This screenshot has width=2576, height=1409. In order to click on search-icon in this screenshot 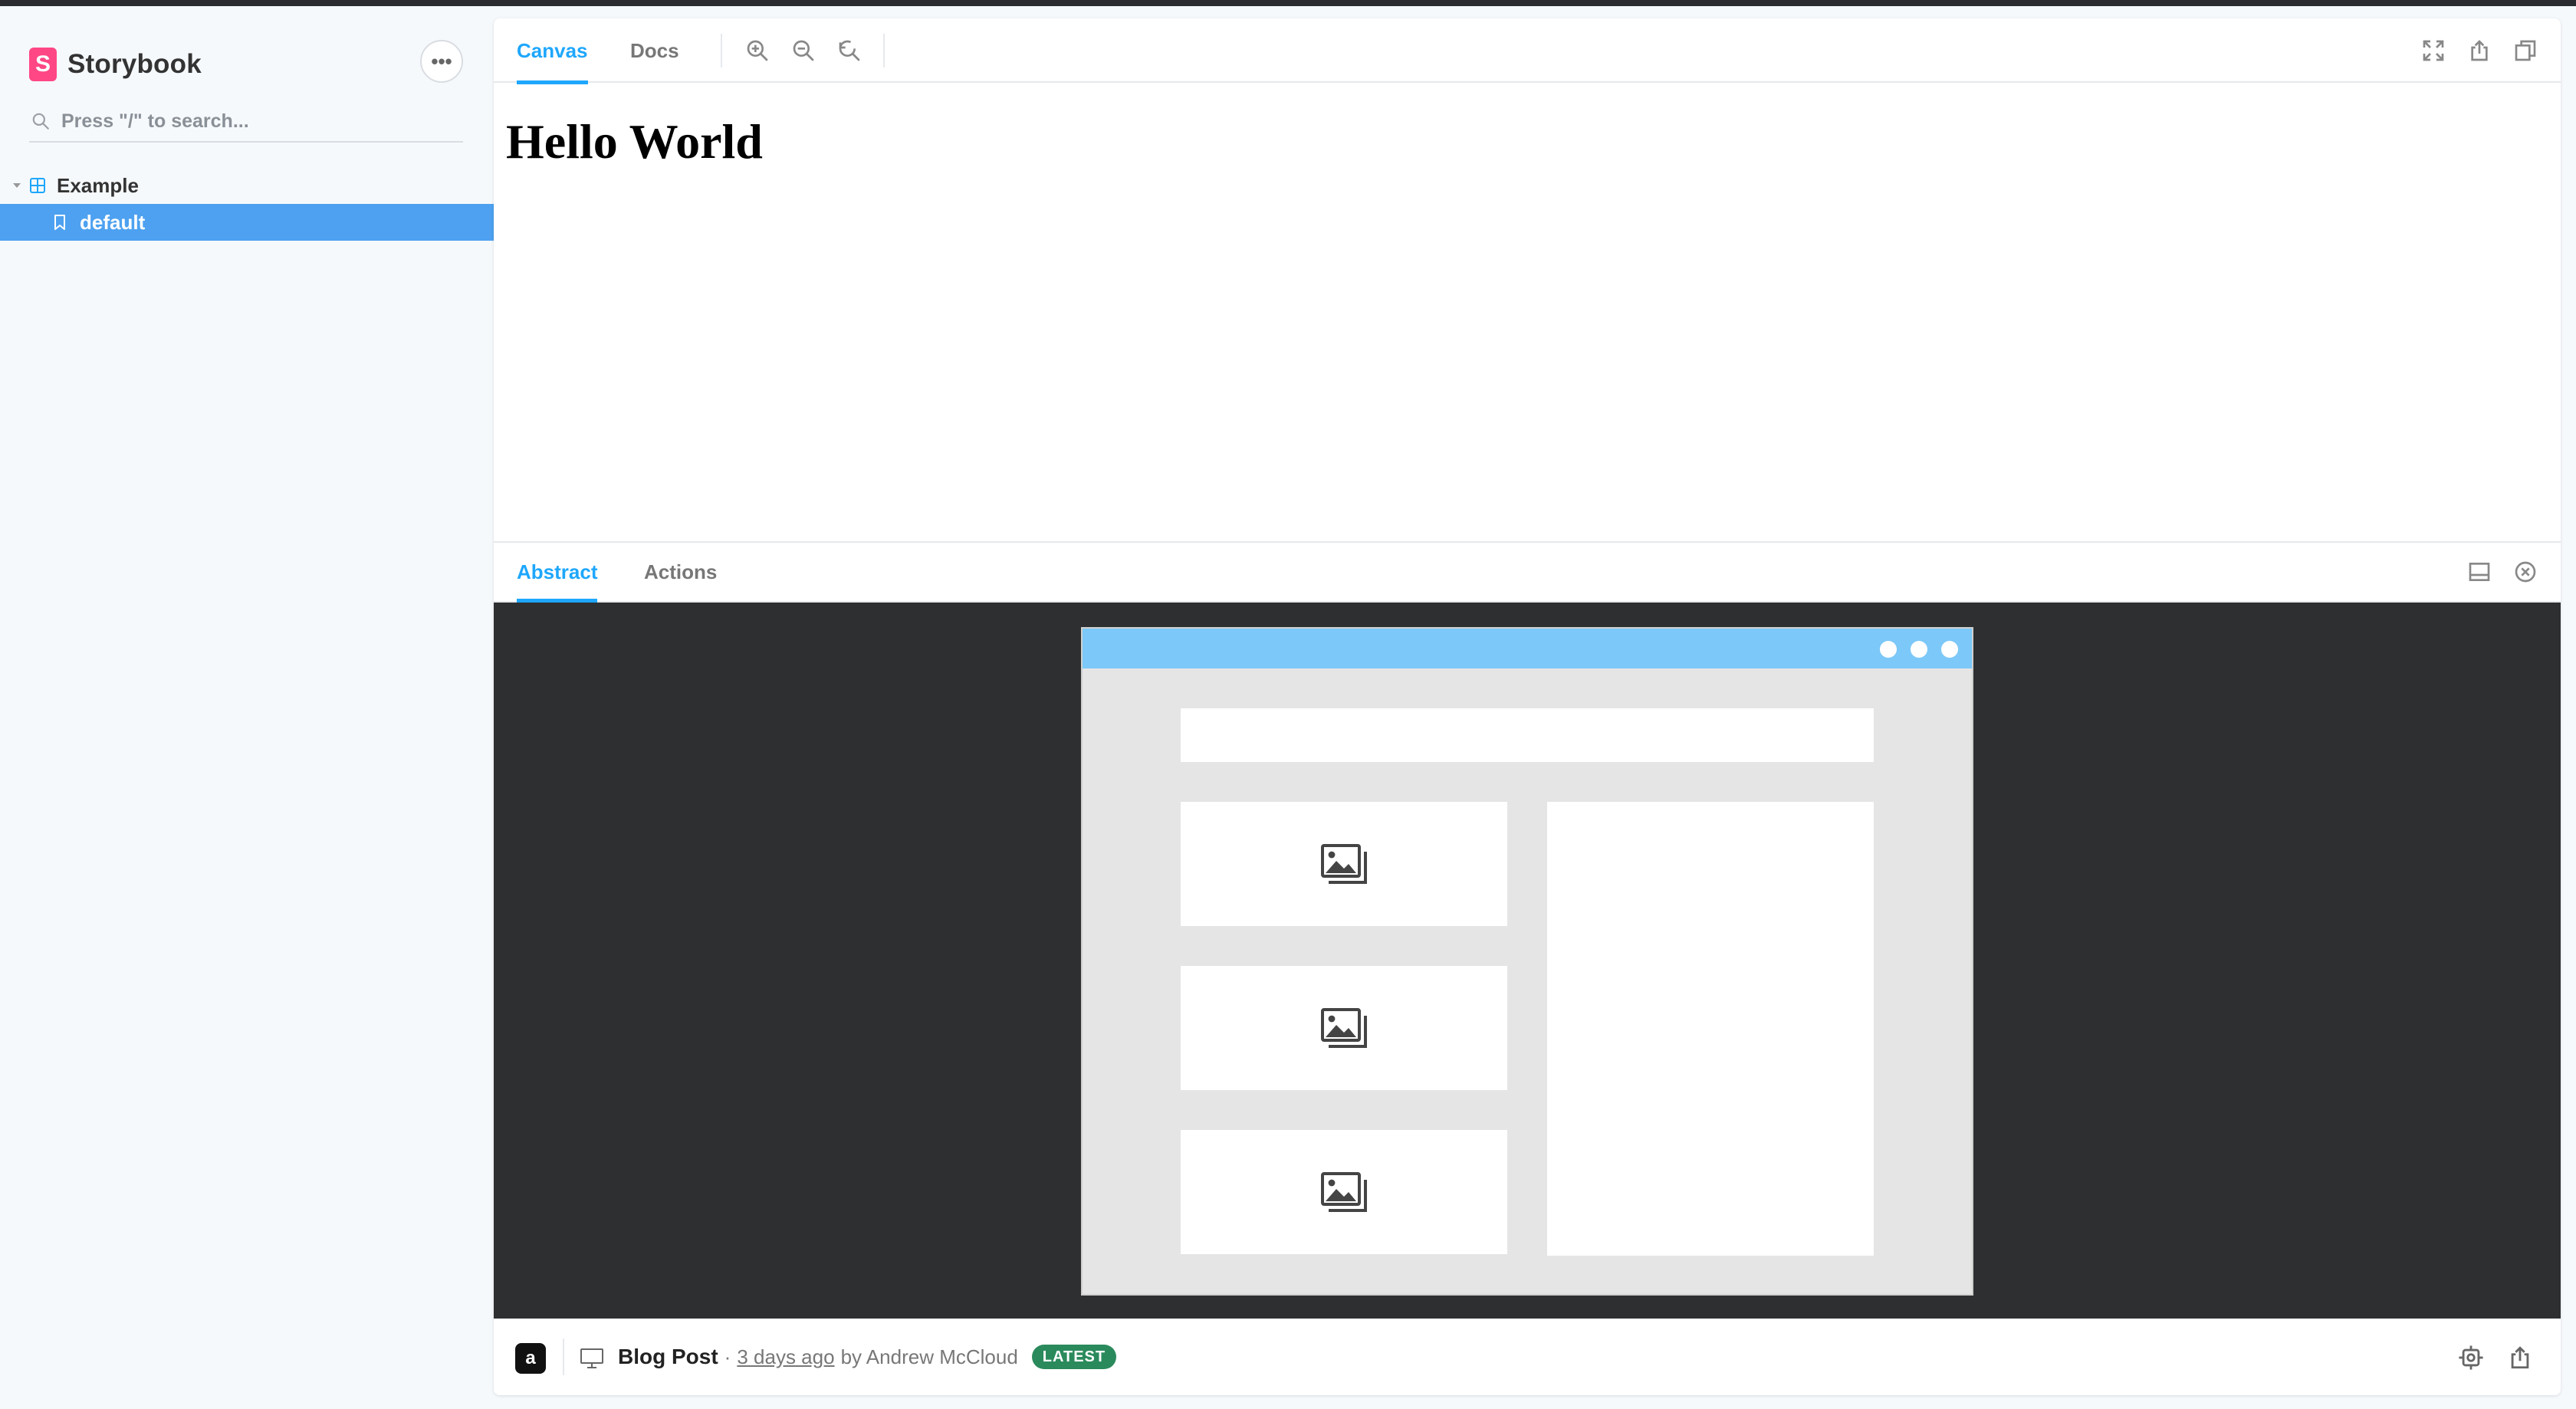, I will do `click(41, 121)`.